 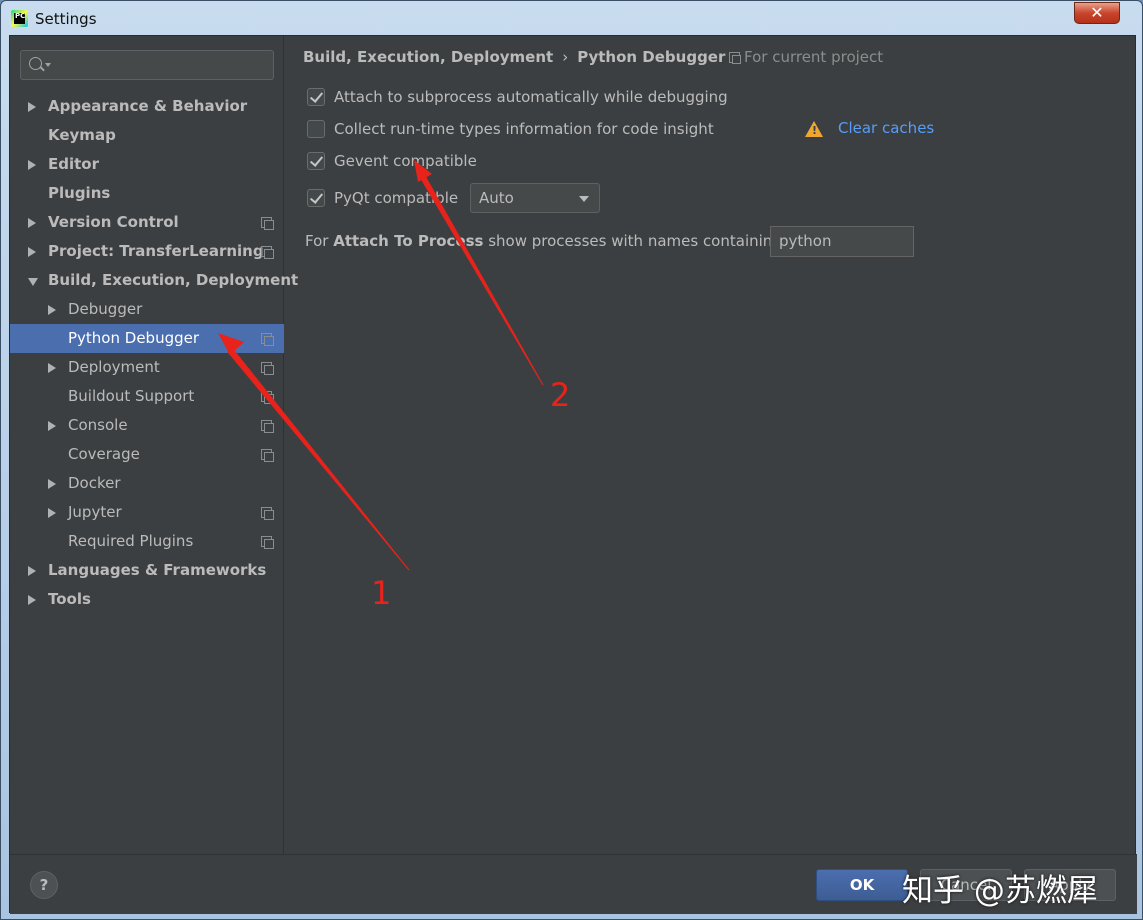 I want to click on sidebar-item-label: Required Plugins, so click(x=130, y=541).